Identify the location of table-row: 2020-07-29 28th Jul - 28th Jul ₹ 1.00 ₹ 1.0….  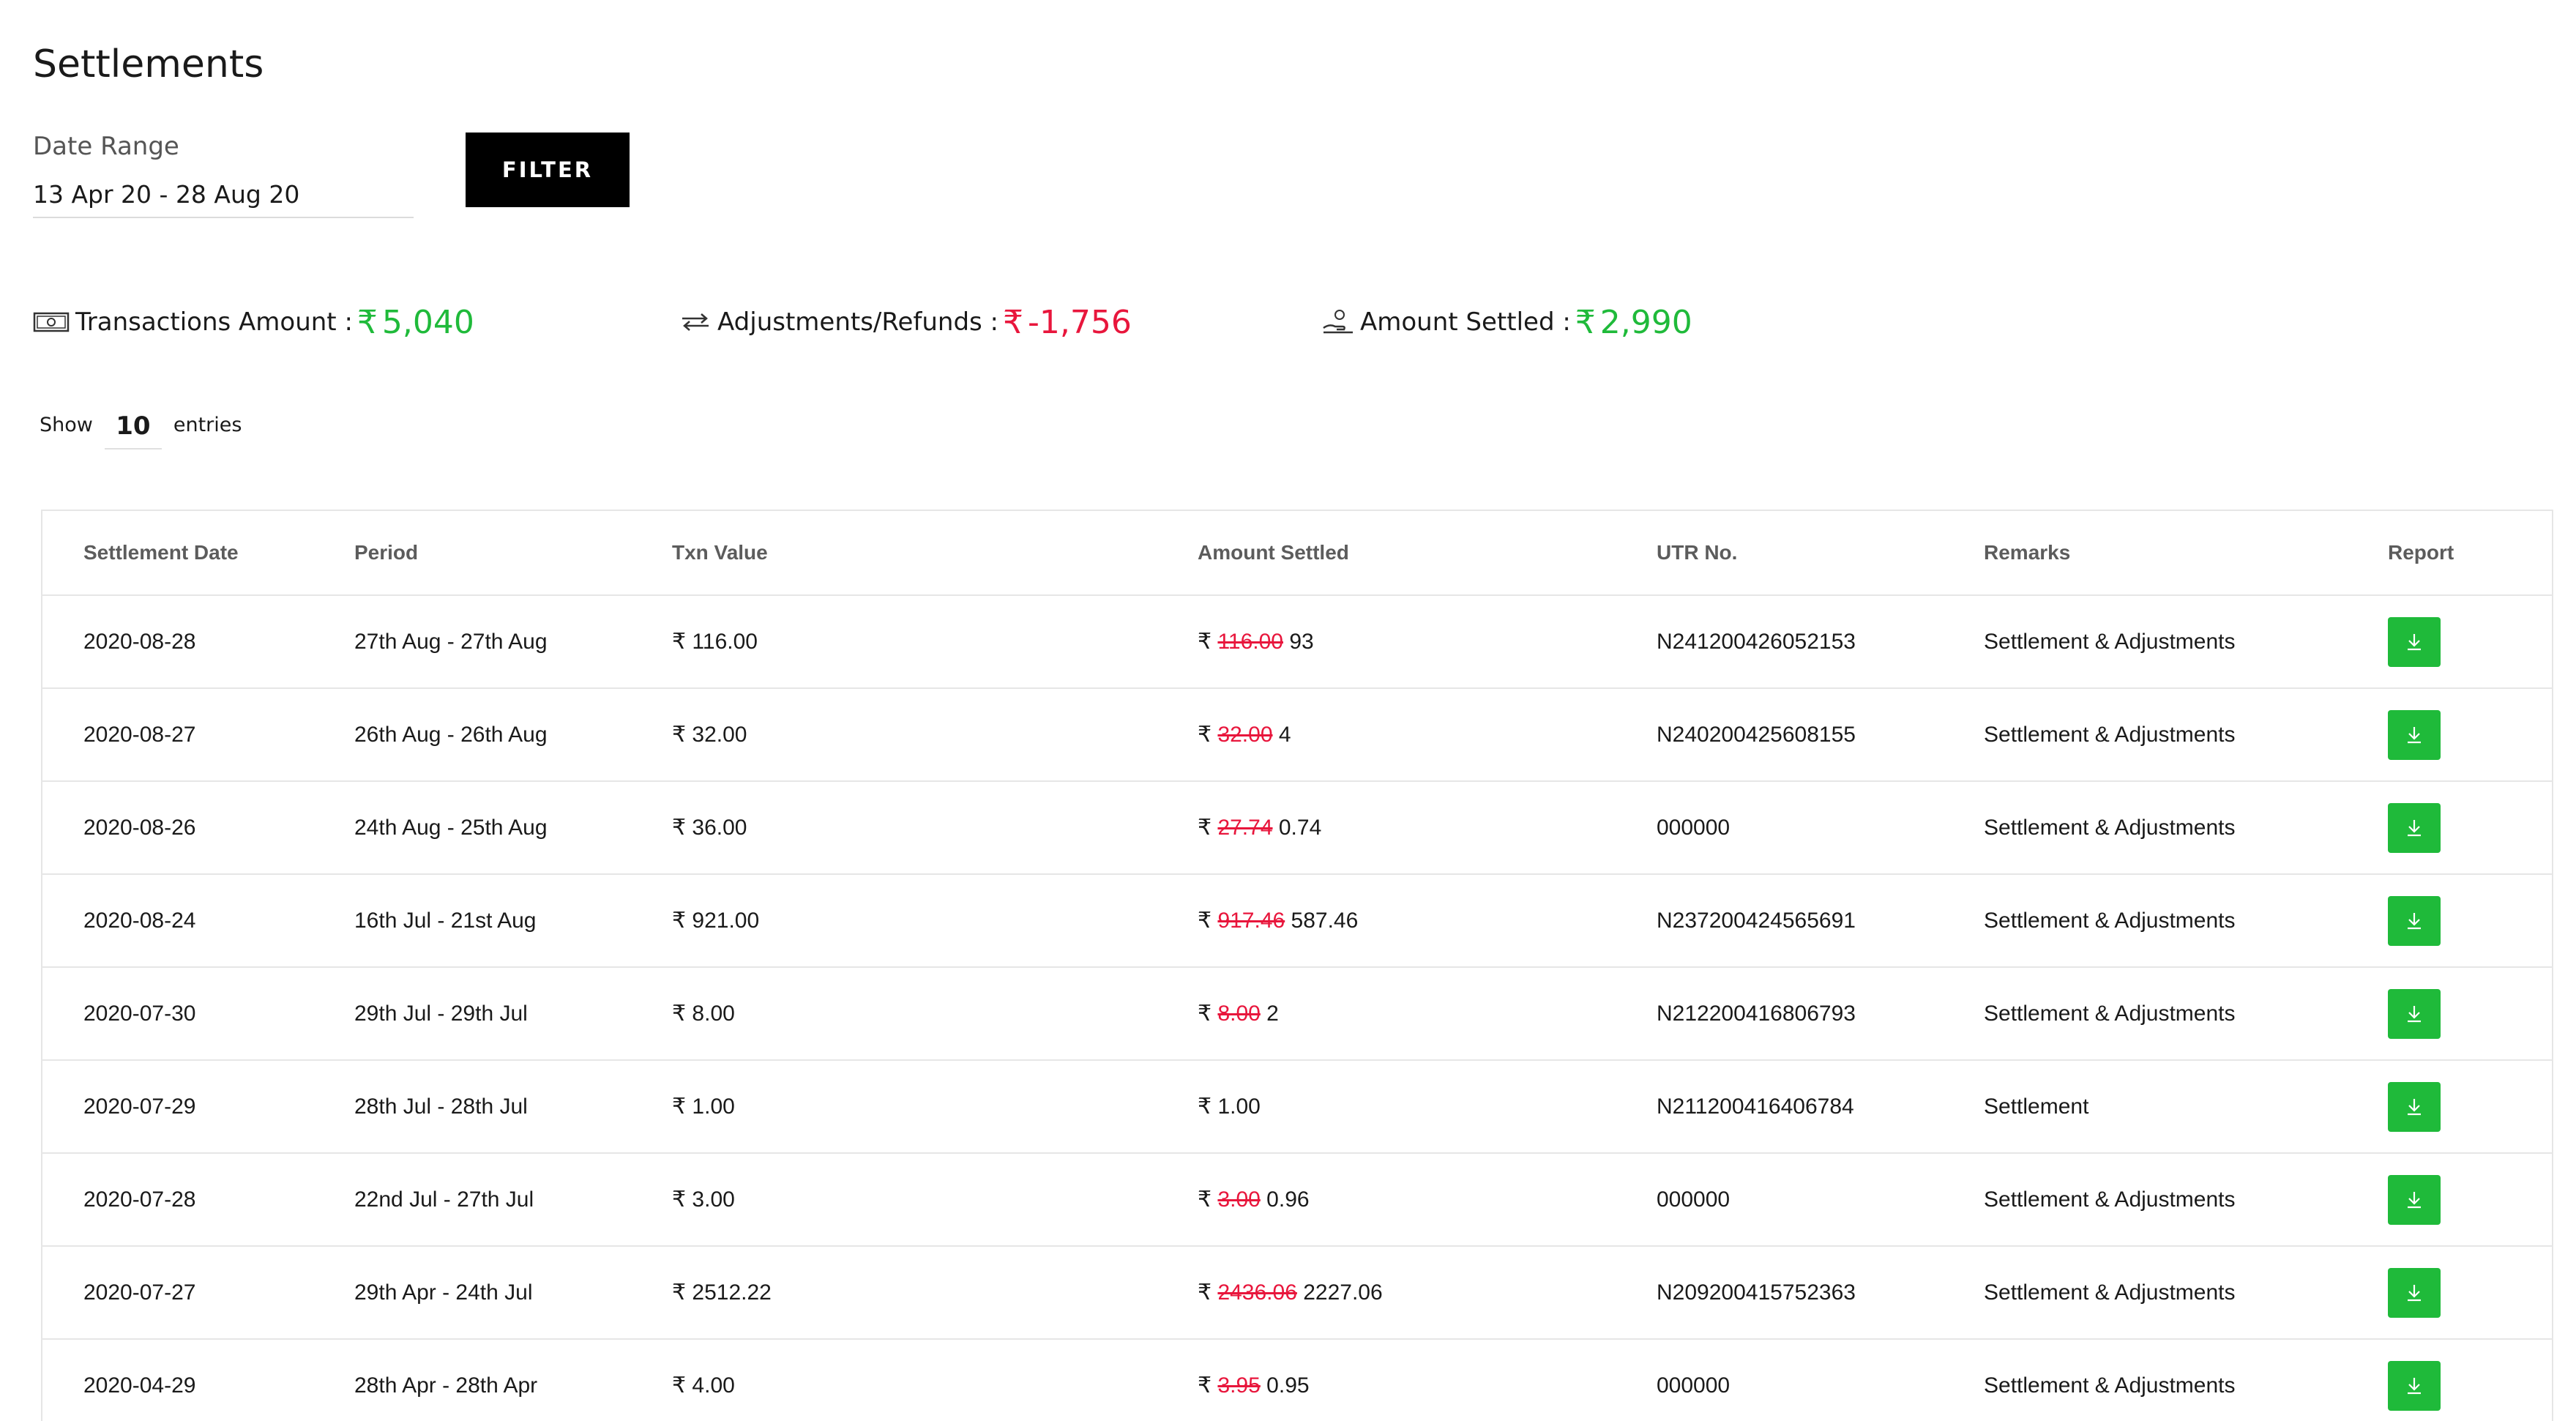
(1297, 1107).